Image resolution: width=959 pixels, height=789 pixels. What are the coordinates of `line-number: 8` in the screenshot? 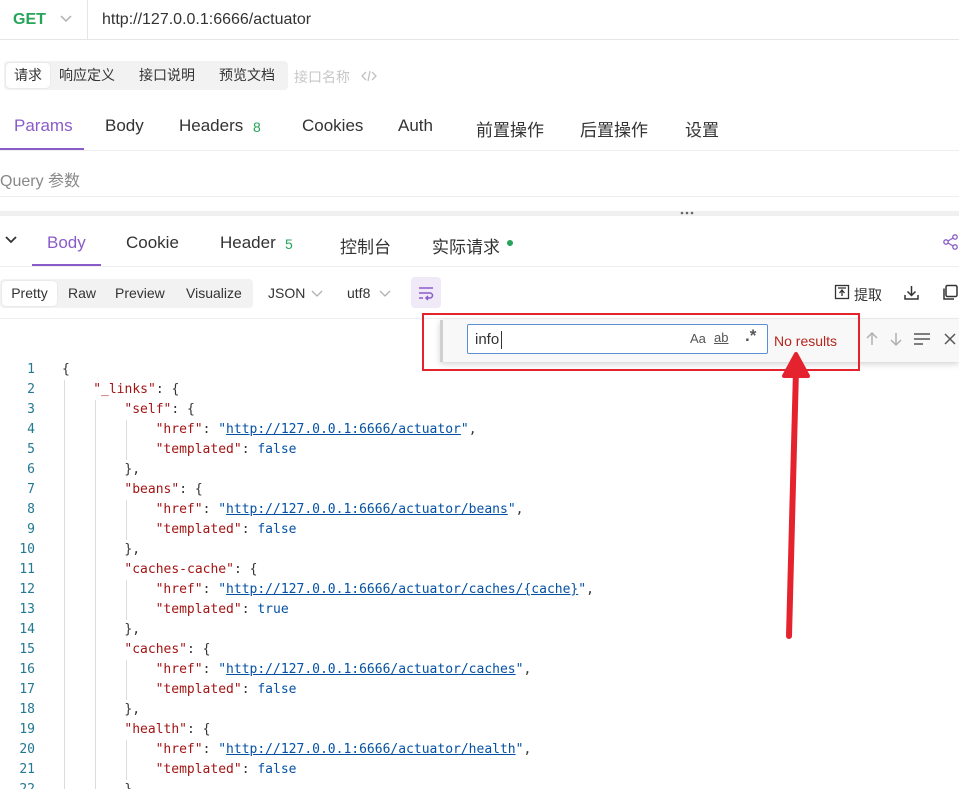 It's located at (31, 509).